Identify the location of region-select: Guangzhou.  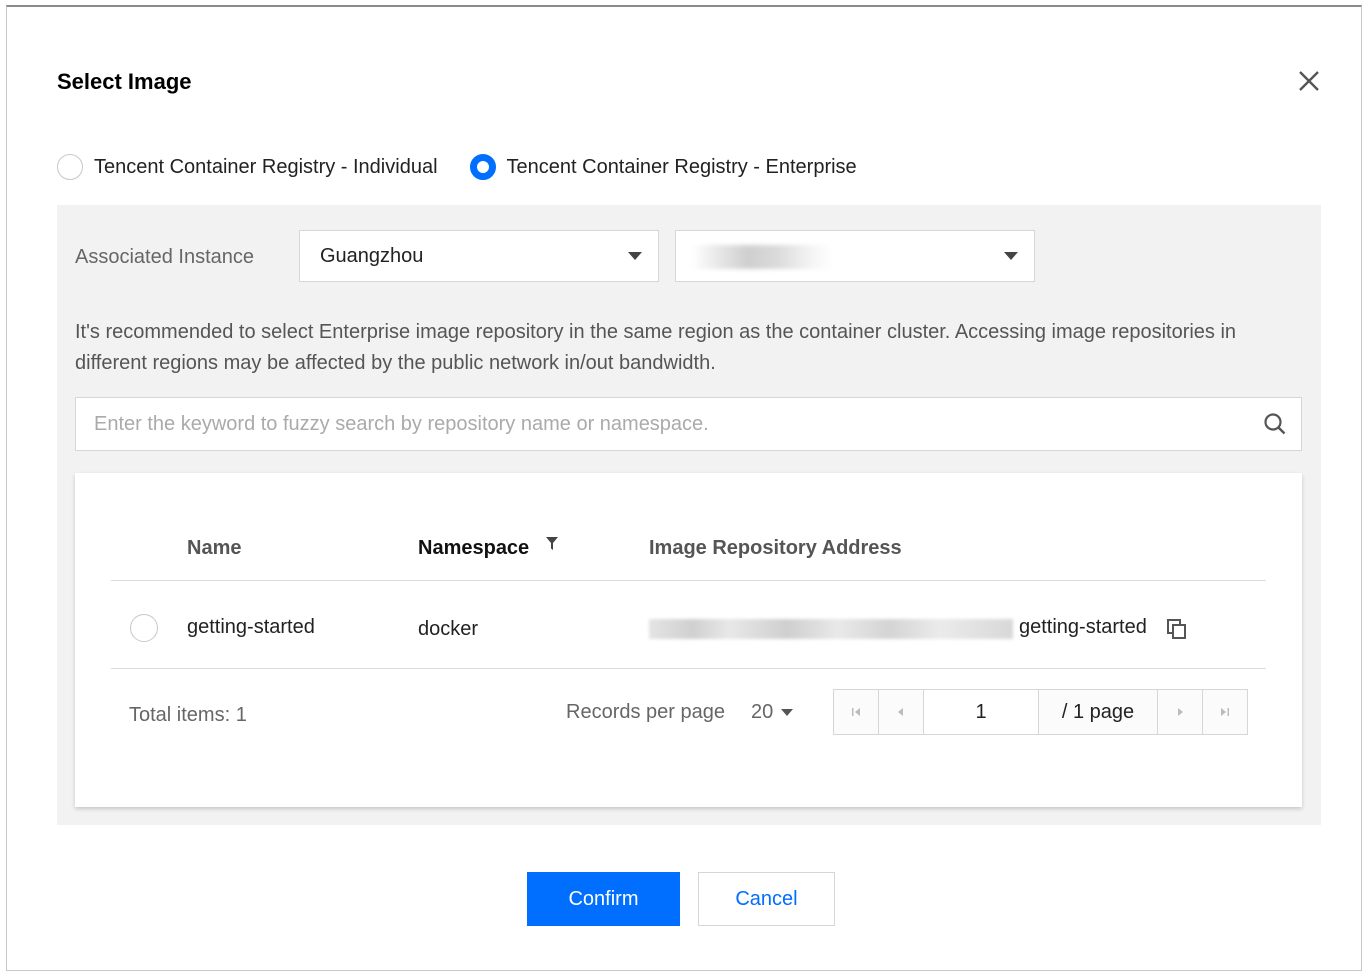
(479, 256).